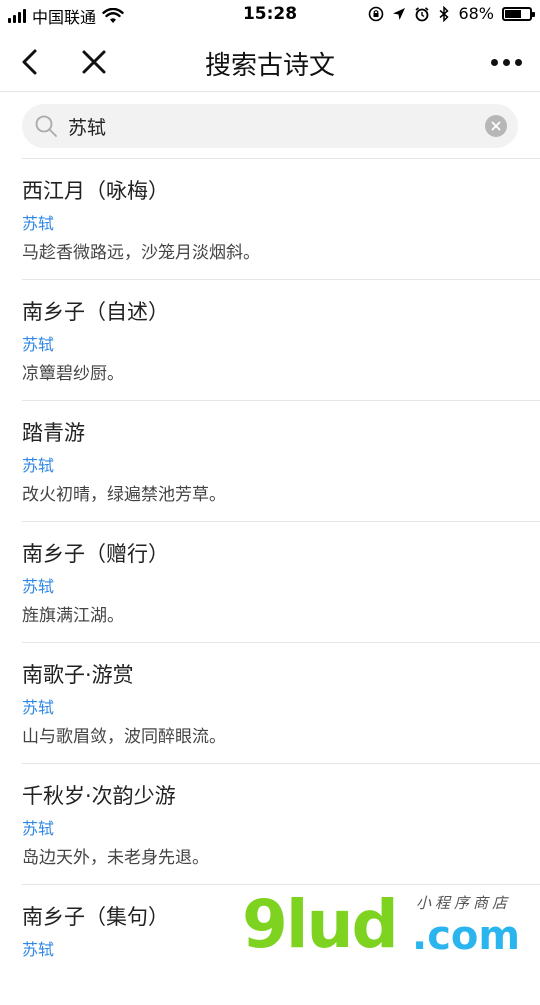  I want to click on poem-title: 西江月（咏梅）, so click(95, 191).